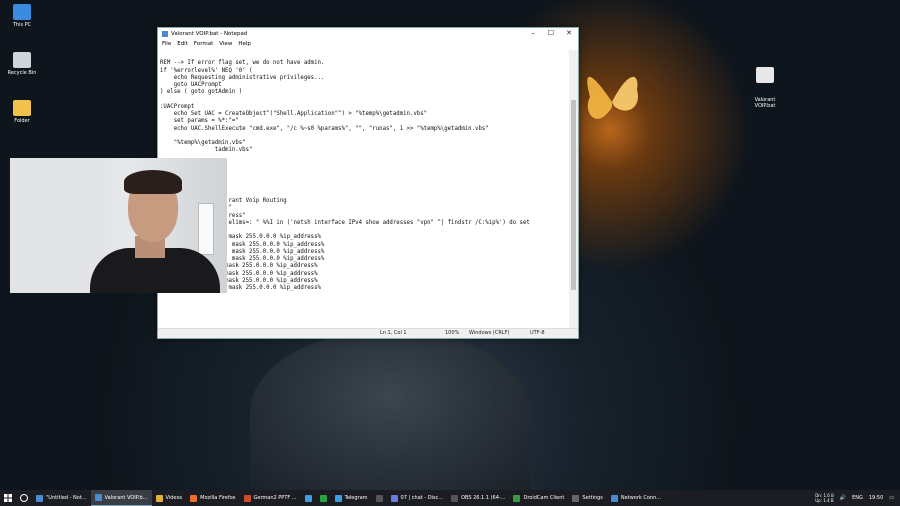 Image resolution: width=900 pixels, height=506 pixels. I want to click on scrollbar-thumb, so click(573, 195).